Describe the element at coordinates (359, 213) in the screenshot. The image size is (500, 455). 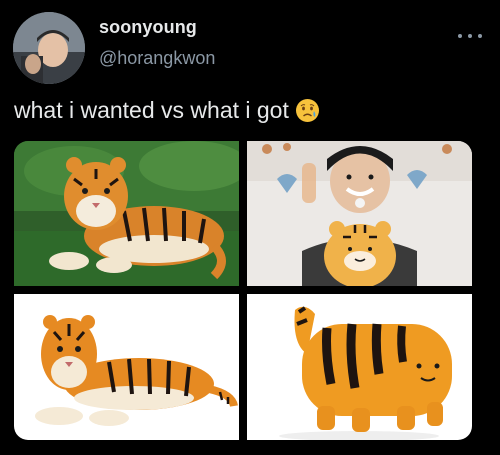
I see `photo-man-with-tiger-plush` at that location.